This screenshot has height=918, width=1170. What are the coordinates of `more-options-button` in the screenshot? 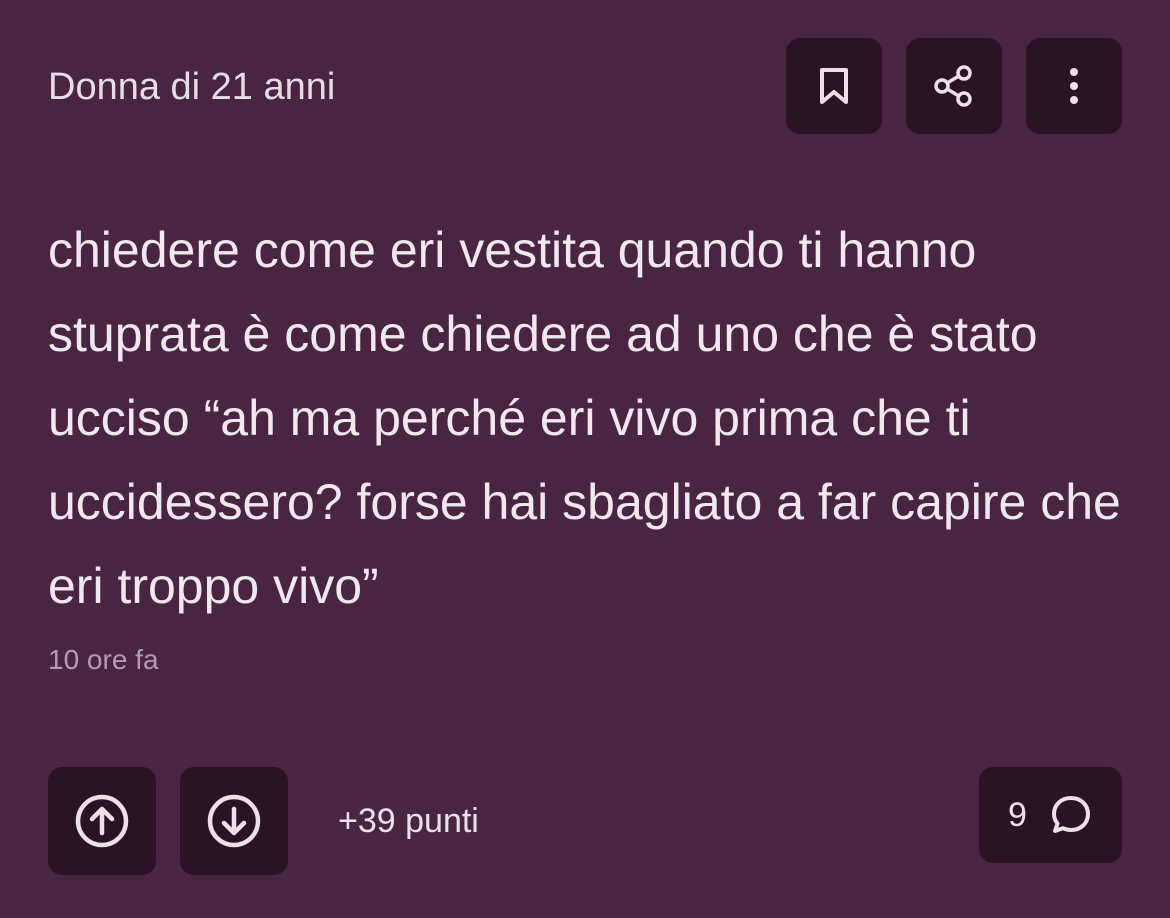 It's located at (1074, 86).